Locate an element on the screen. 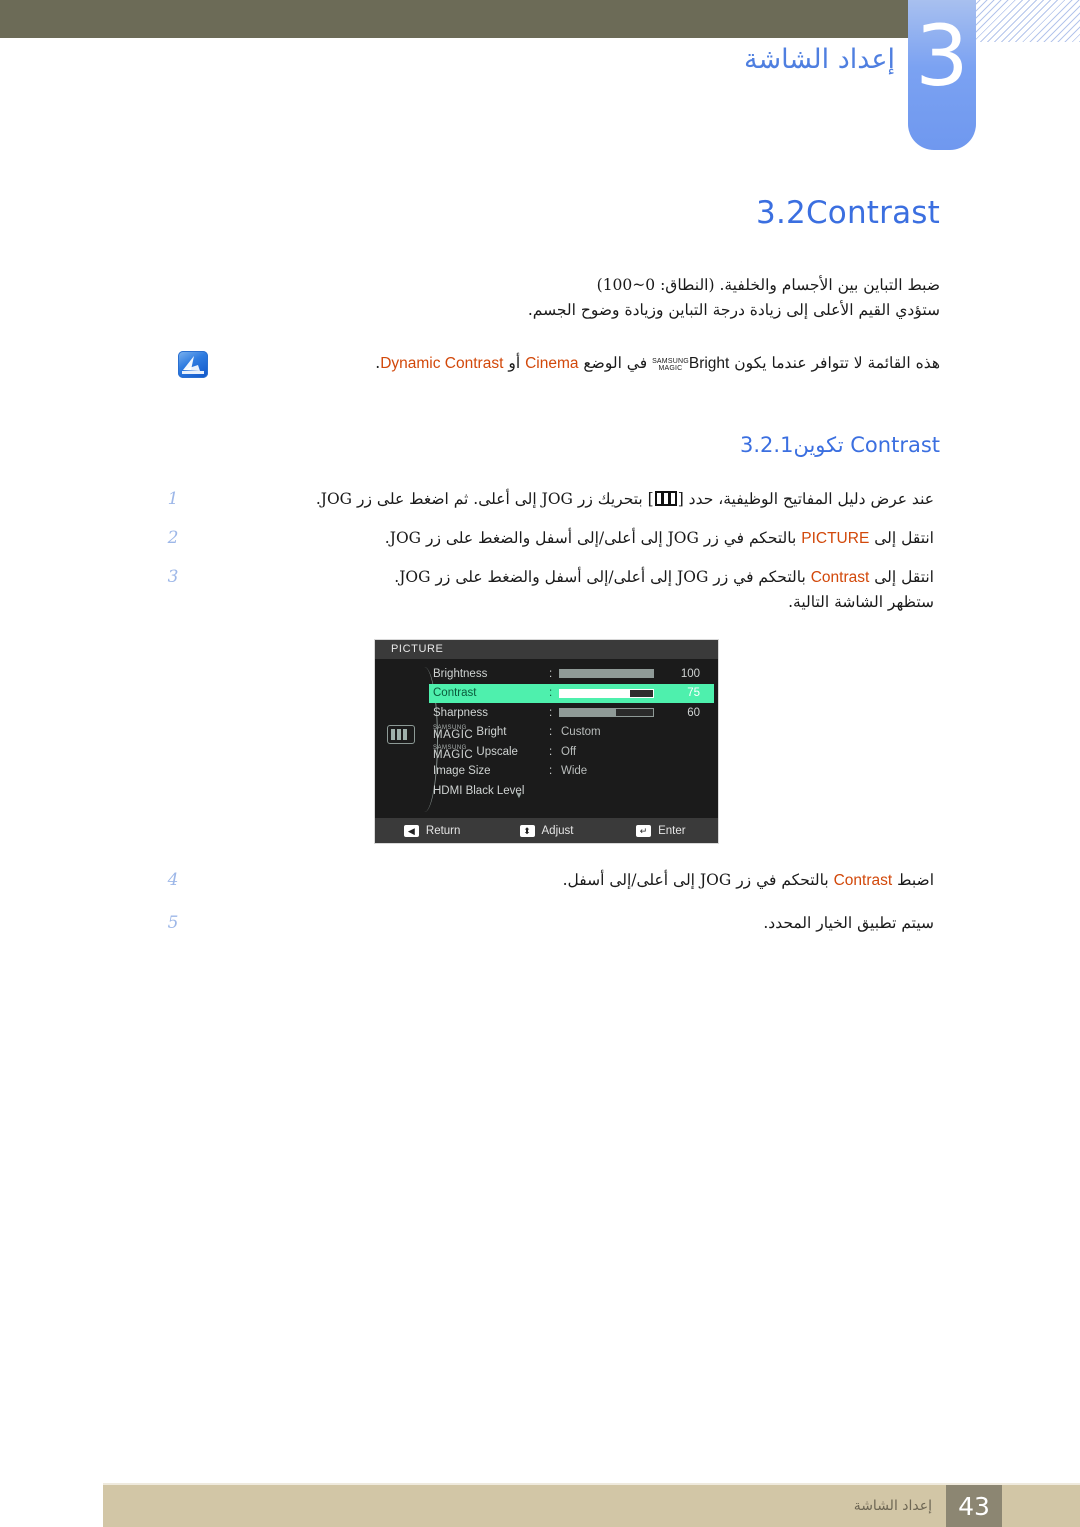  osd-slider-contrast is located at coordinates (606, 693).